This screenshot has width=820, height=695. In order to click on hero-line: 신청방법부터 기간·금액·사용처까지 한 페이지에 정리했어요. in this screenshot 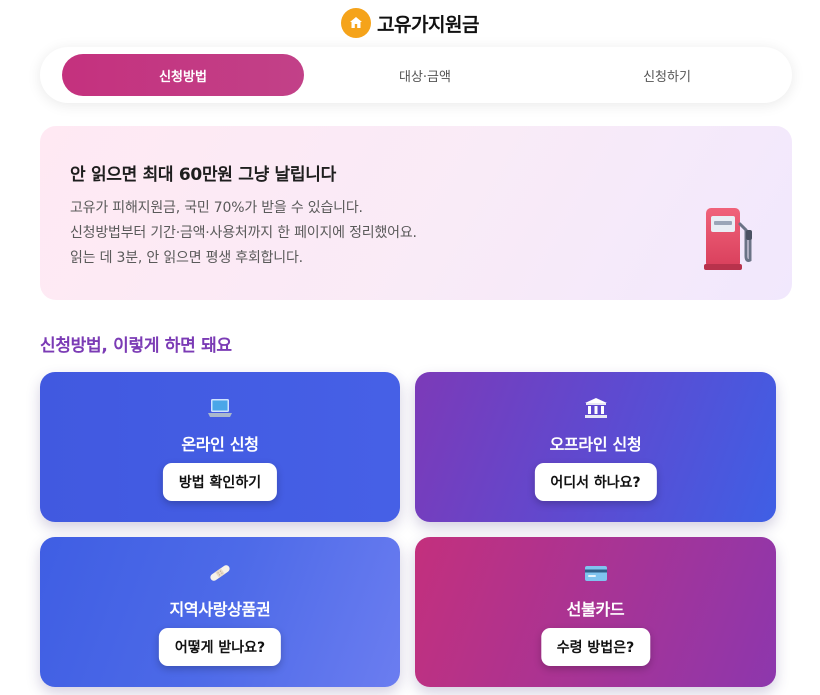, I will do `click(243, 233)`.